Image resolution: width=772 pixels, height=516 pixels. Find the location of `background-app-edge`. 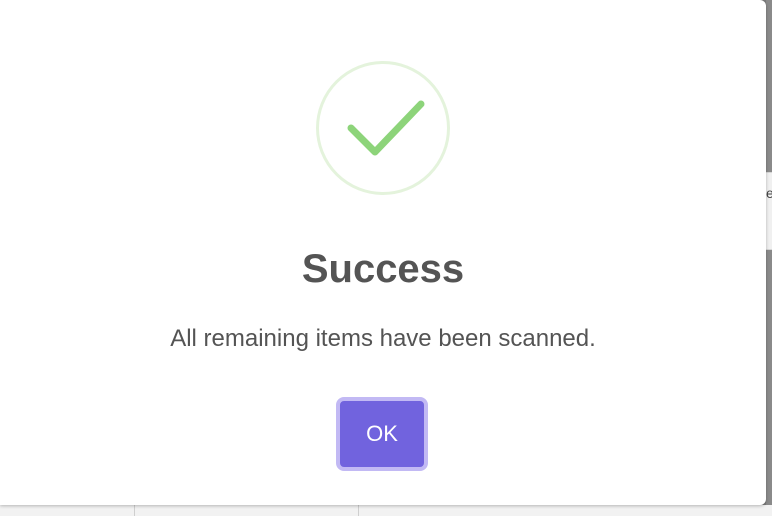

background-app-edge is located at coordinates (769, 252).